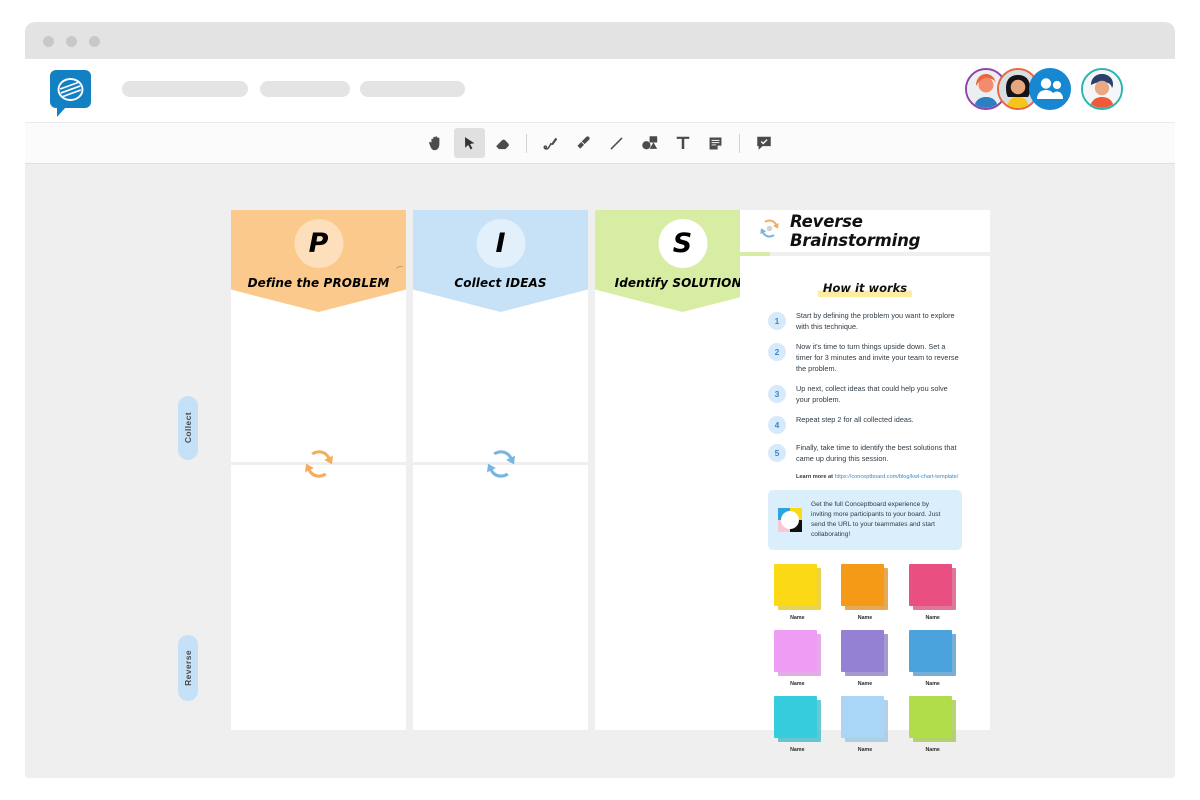  What do you see at coordinates (616, 143) in the screenshot?
I see `line-tool` at bounding box center [616, 143].